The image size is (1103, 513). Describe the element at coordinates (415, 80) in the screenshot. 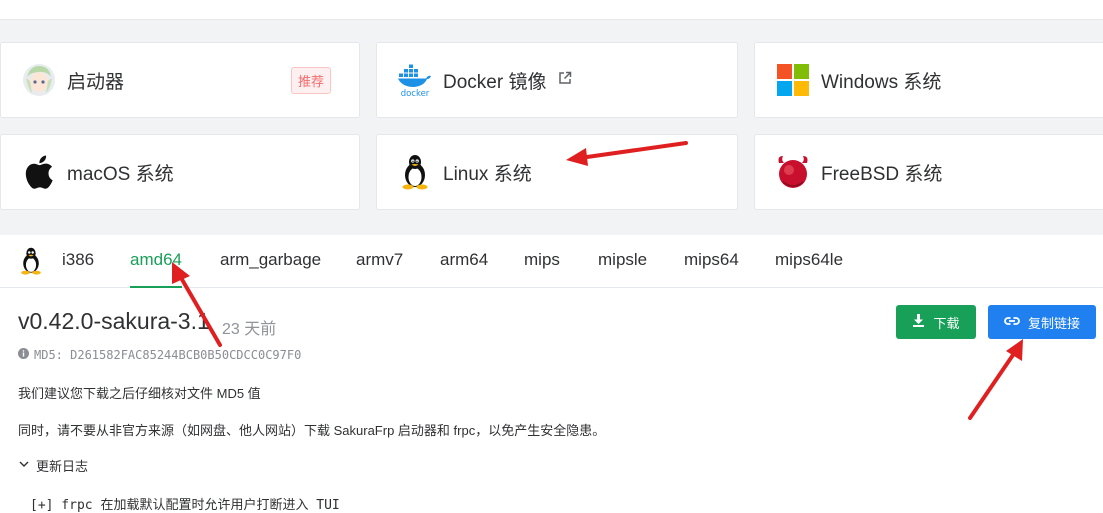

I see `docker-whale-icon: docker` at that location.